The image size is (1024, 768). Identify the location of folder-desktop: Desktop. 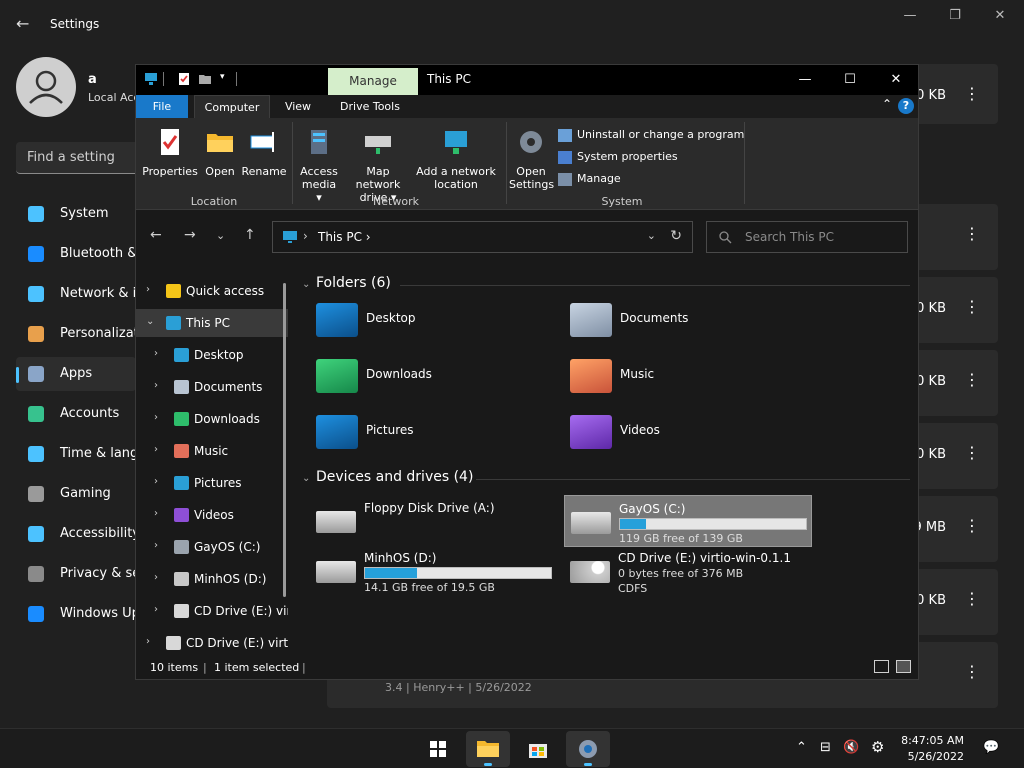
(441, 327).